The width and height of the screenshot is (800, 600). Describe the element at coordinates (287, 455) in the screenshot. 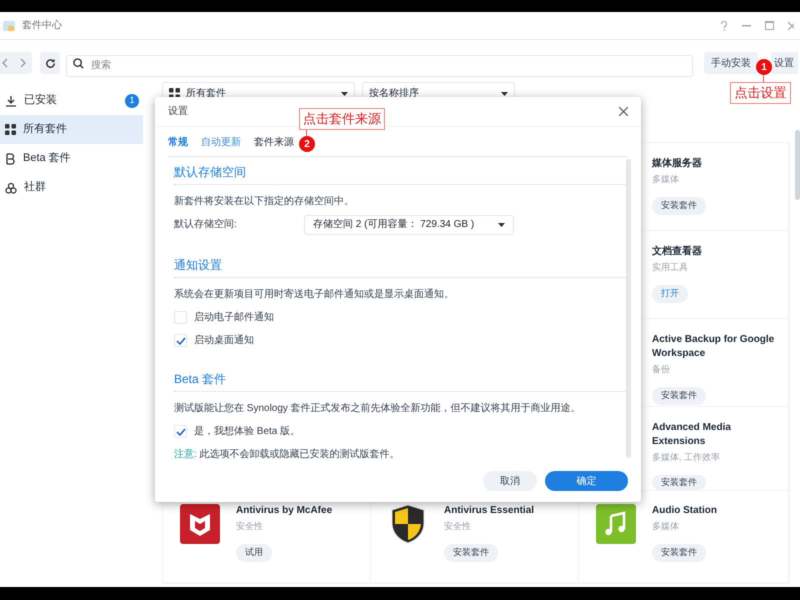

I see `note-text: 注意: 此选项不会卸载或隐藏已安装的测试版套件。` at that location.